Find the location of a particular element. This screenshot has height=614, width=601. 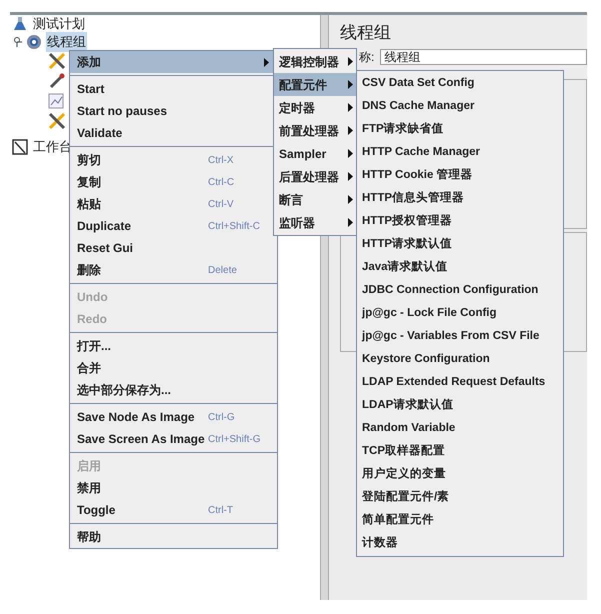

menu-item: 粘贴 Ctrl-V is located at coordinates (173, 204).